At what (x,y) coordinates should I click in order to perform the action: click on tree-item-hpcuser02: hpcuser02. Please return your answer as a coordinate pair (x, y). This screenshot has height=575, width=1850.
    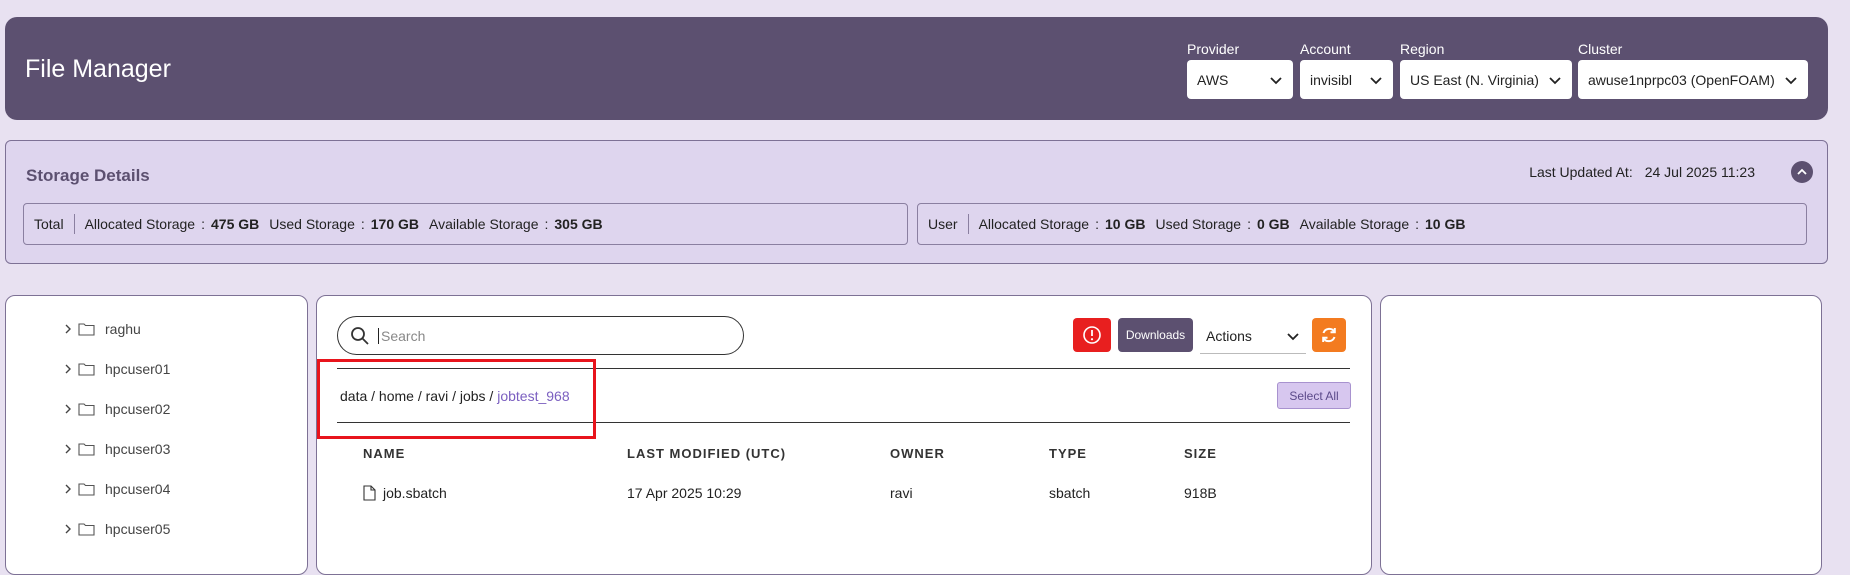
    Looking at the image, I should click on (116, 409).